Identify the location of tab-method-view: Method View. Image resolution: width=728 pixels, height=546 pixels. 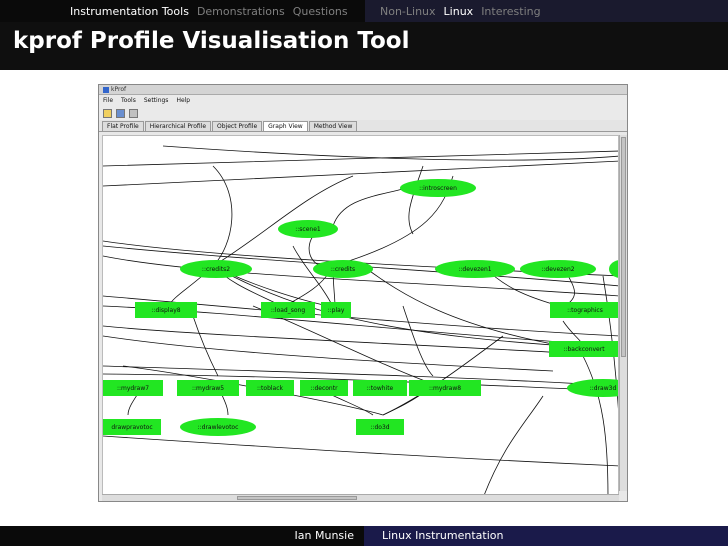
(333, 126).